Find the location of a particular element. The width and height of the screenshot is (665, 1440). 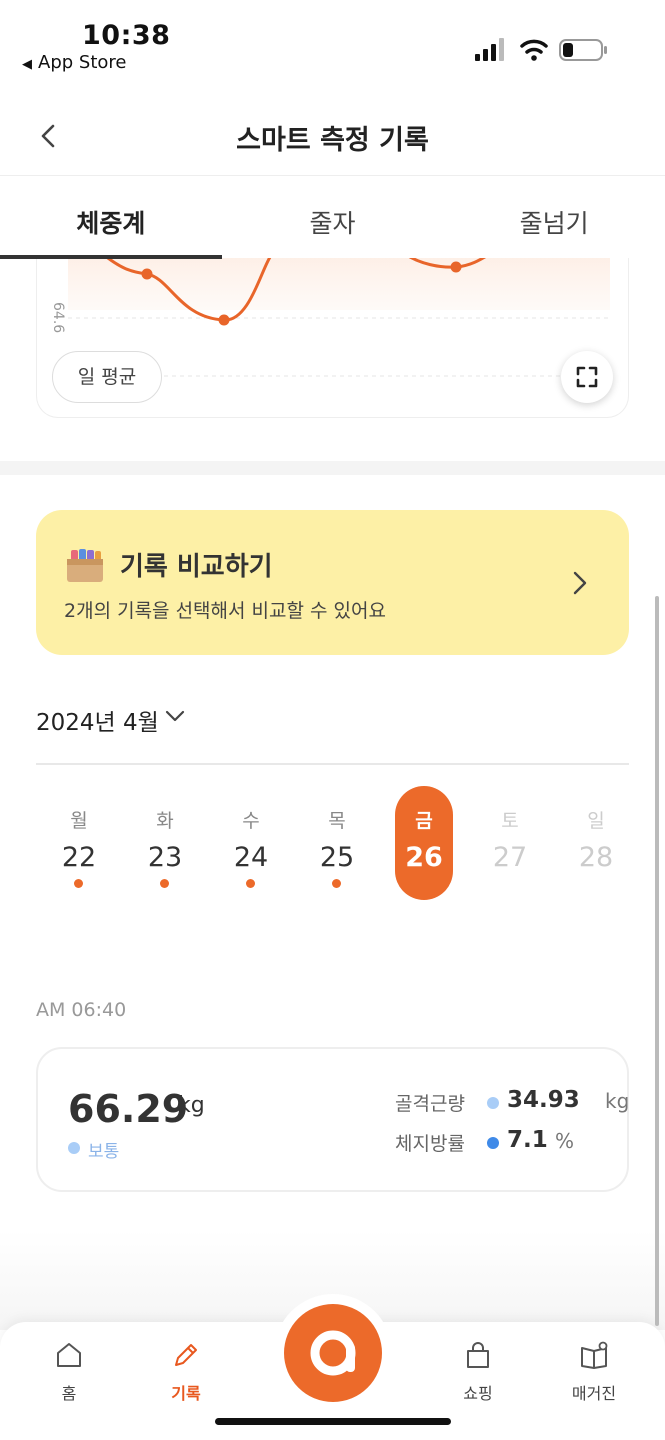

app-logo-icon is located at coordinates (333, 1353).